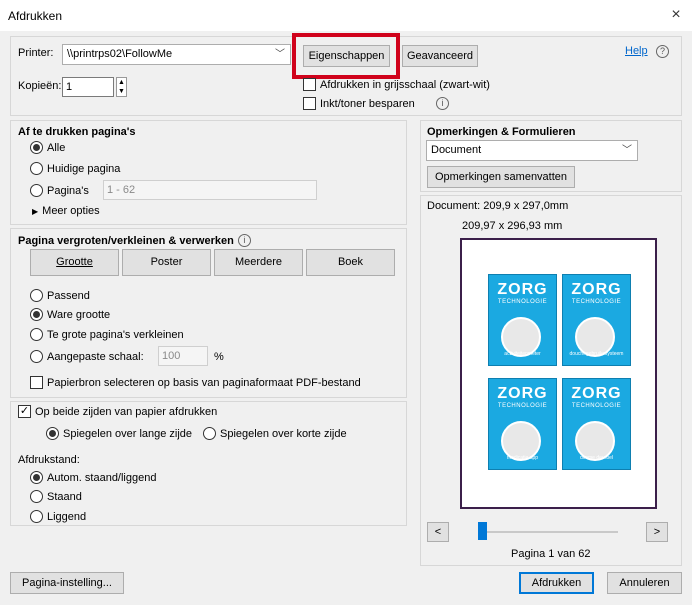 This screenshot has height=605, width=692. What do you see at coordinates (166, 262) in the screenshot?
I see `tab-poster: Poster` at bounding box center [166, 262].